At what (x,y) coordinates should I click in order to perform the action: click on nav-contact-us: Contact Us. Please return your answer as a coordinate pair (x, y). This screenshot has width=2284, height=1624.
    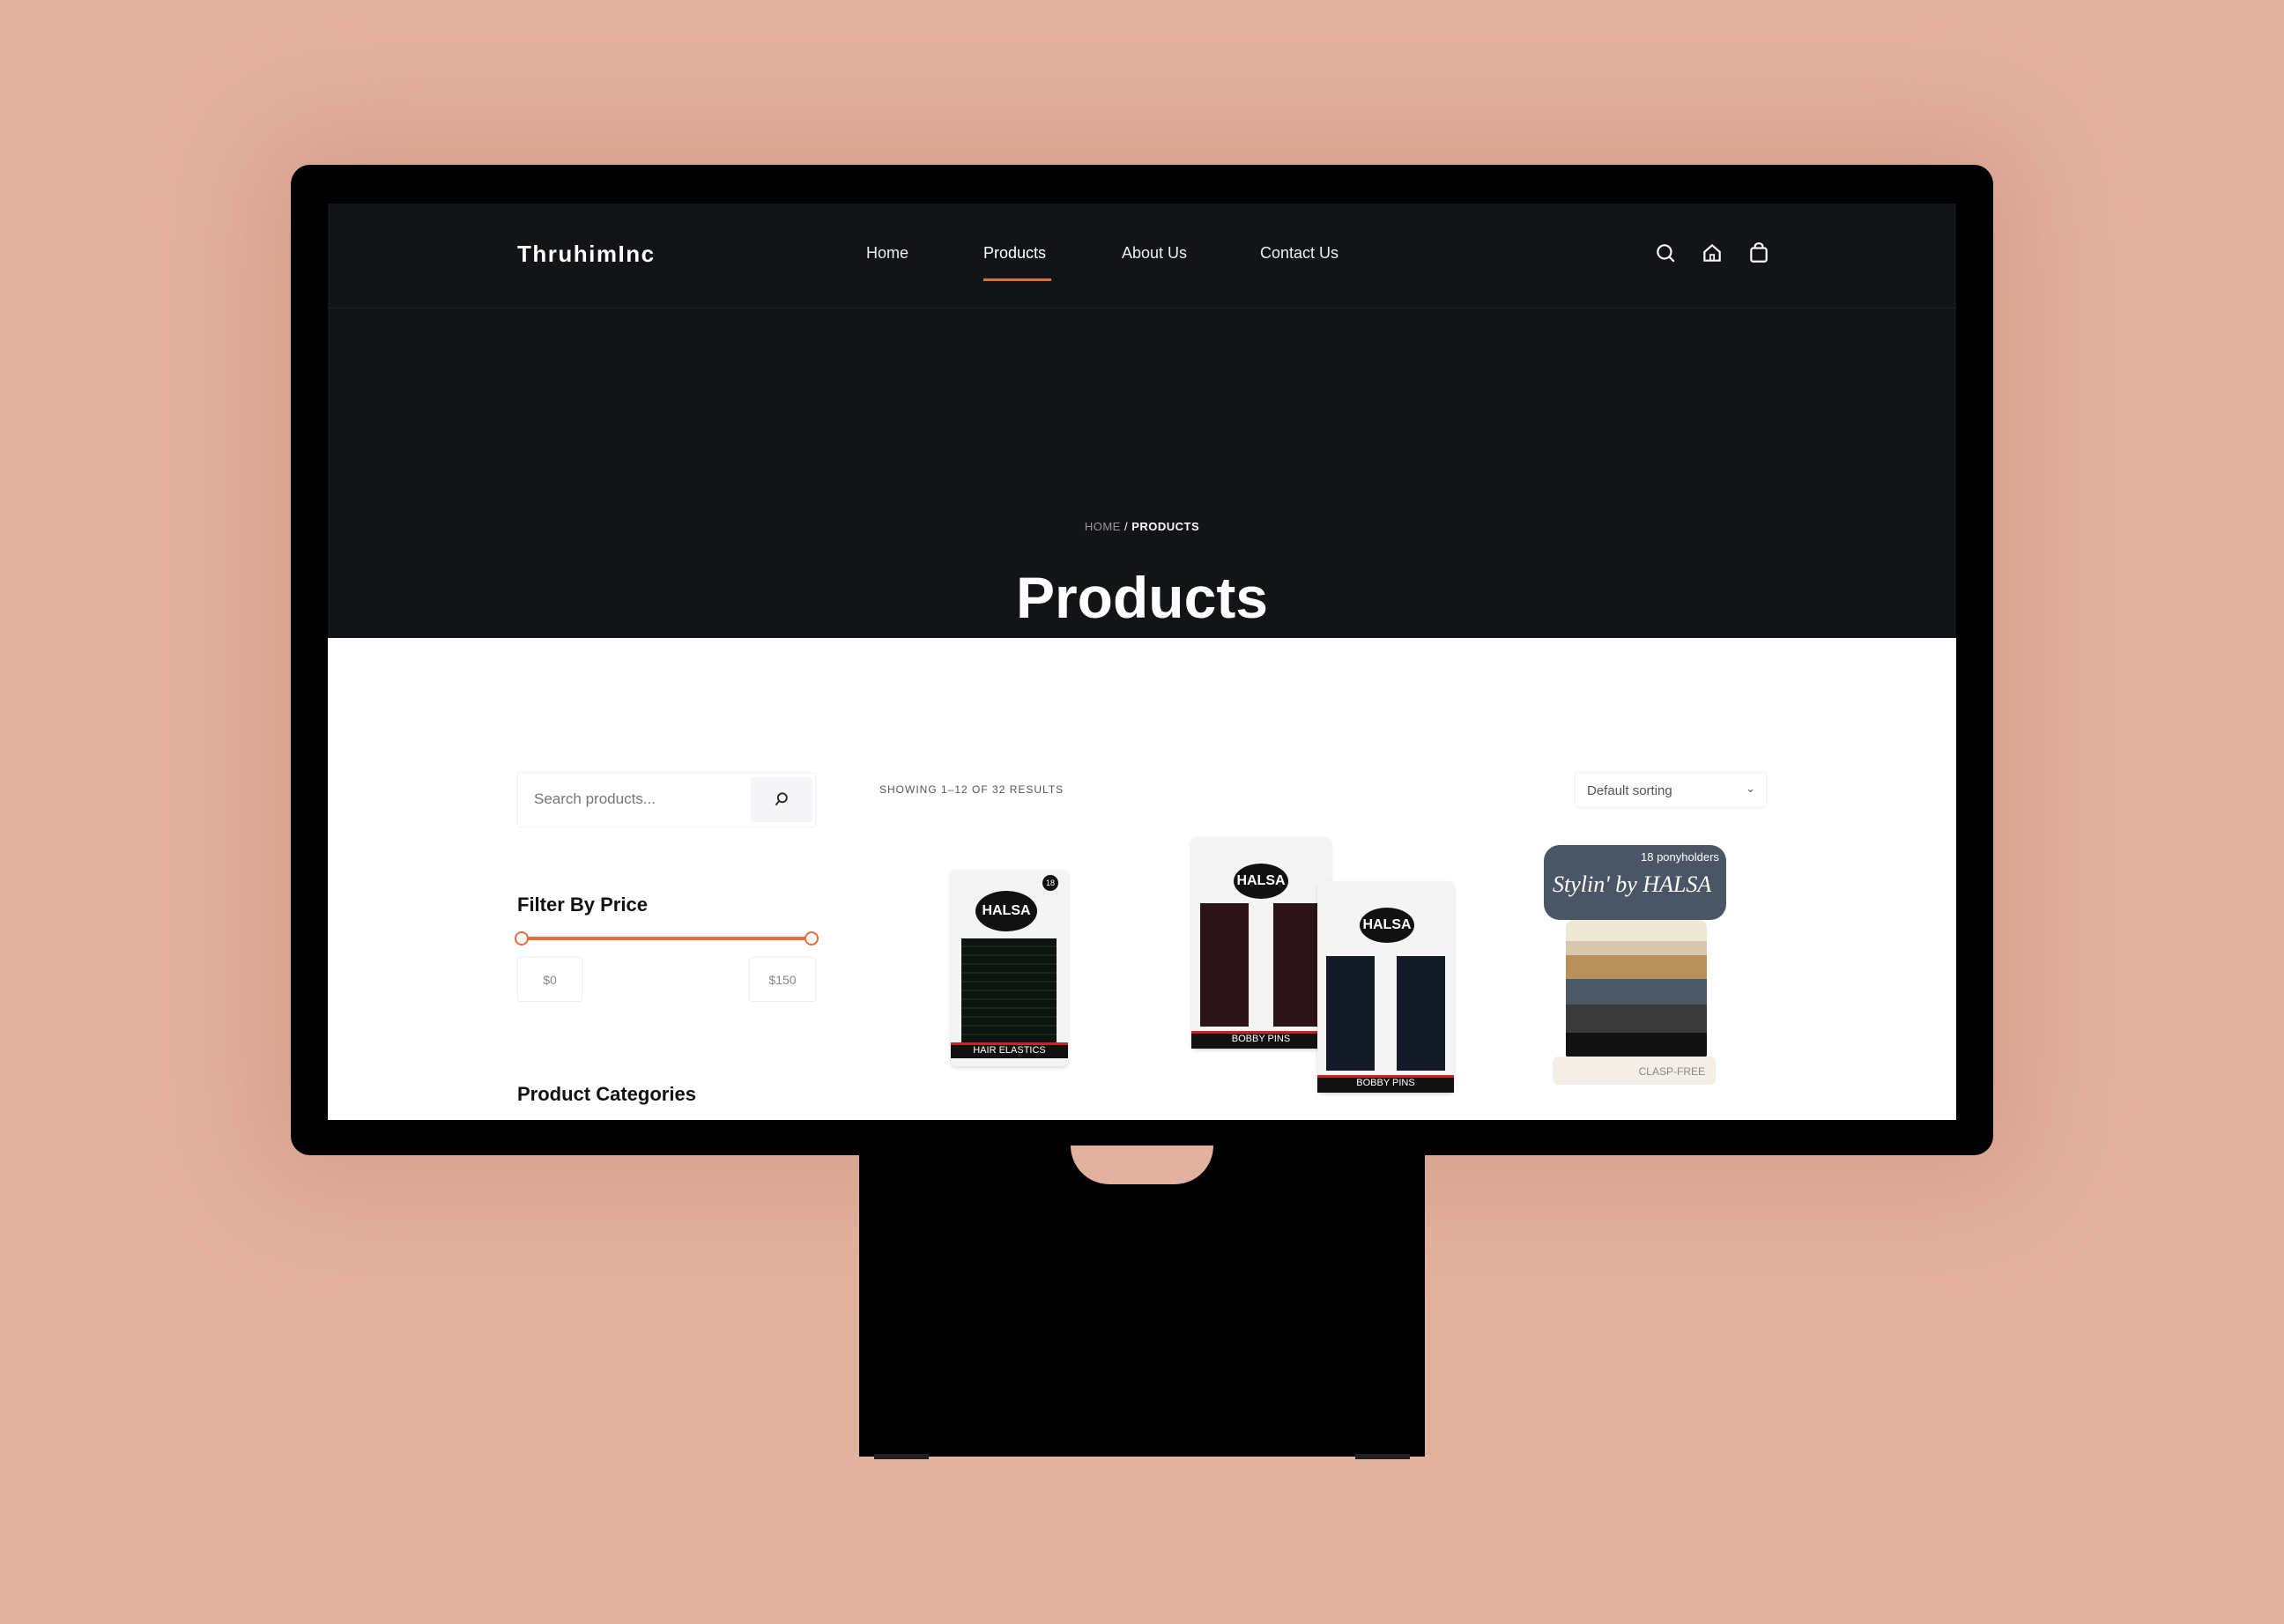
    Looking at the image, I should click on (1299, 253).